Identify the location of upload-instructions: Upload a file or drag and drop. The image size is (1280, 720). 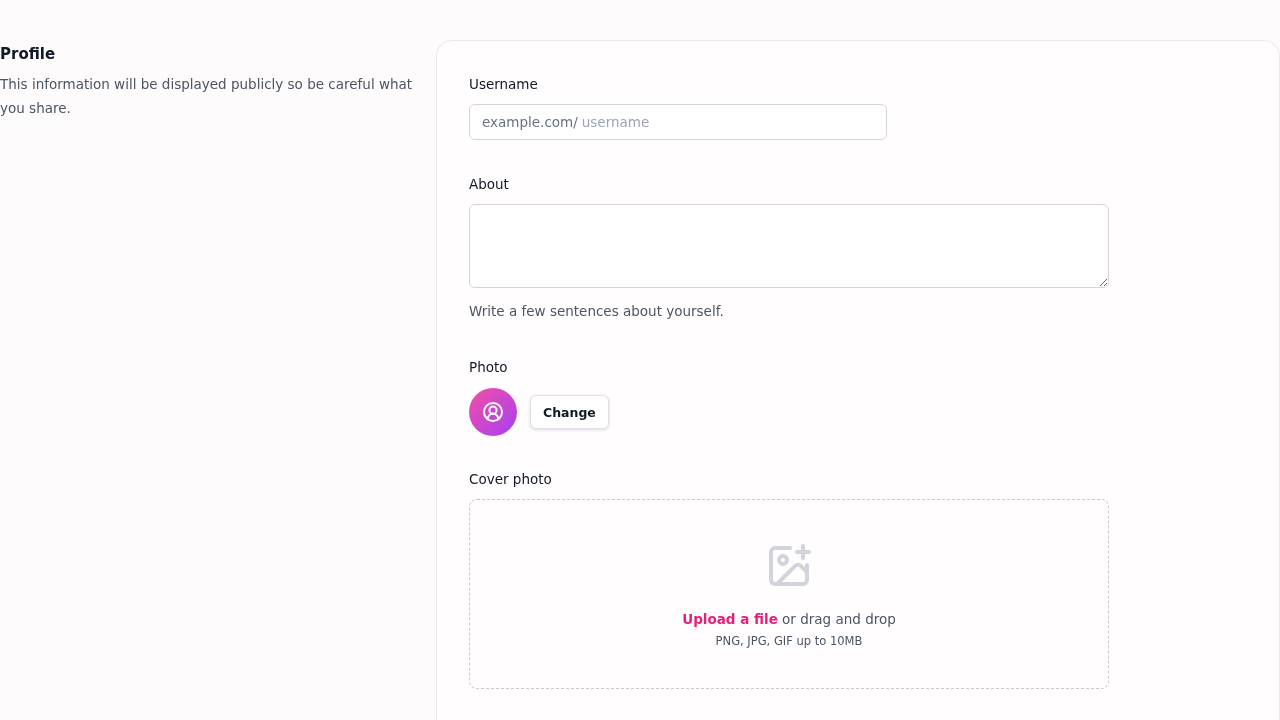
(789, 619).